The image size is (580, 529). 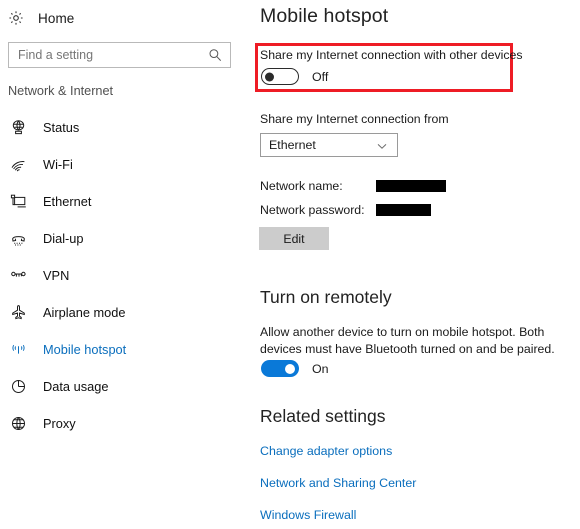 What do you see at coordinates (320, 76) in the screenshot?
I see `share-connection-toggle-state: Off` at bounding box center [320, 76].